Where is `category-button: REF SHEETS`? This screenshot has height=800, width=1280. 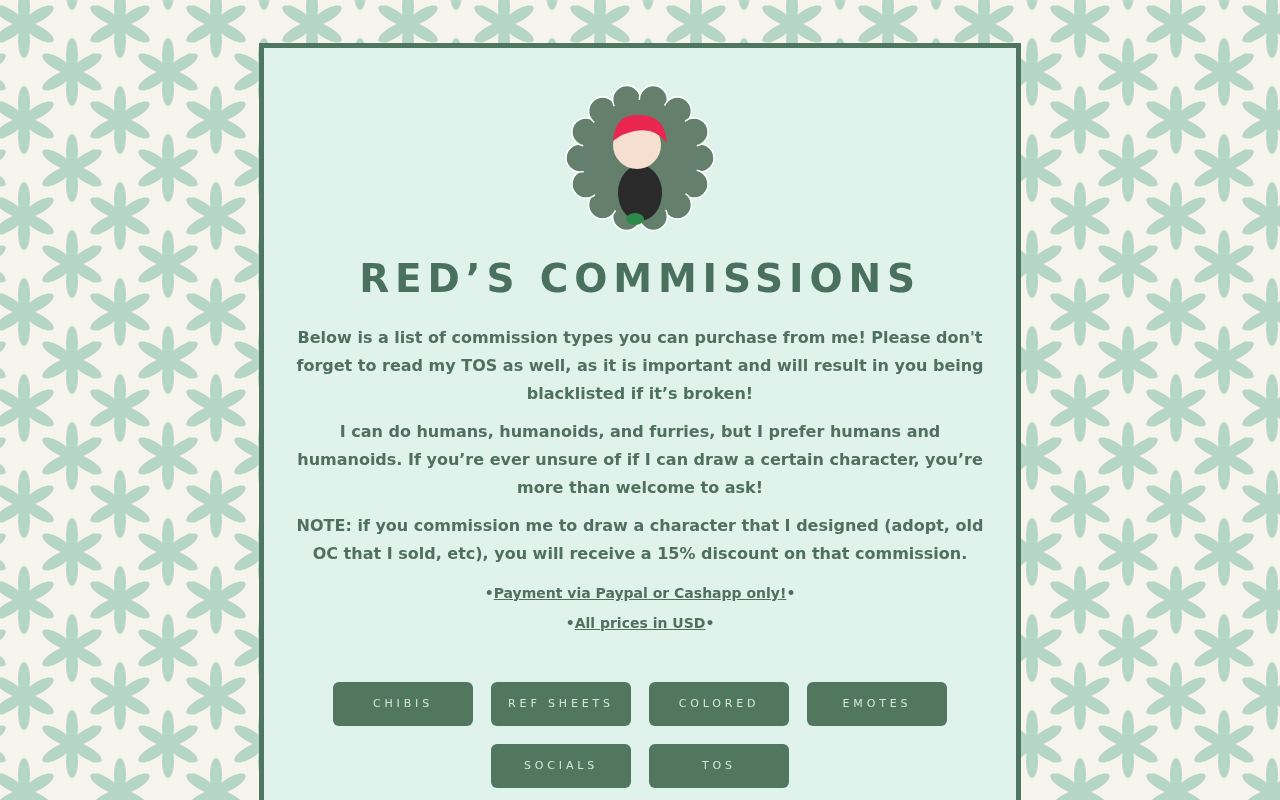
category-button: REF SHEETS is located at coordinates (561, 704).